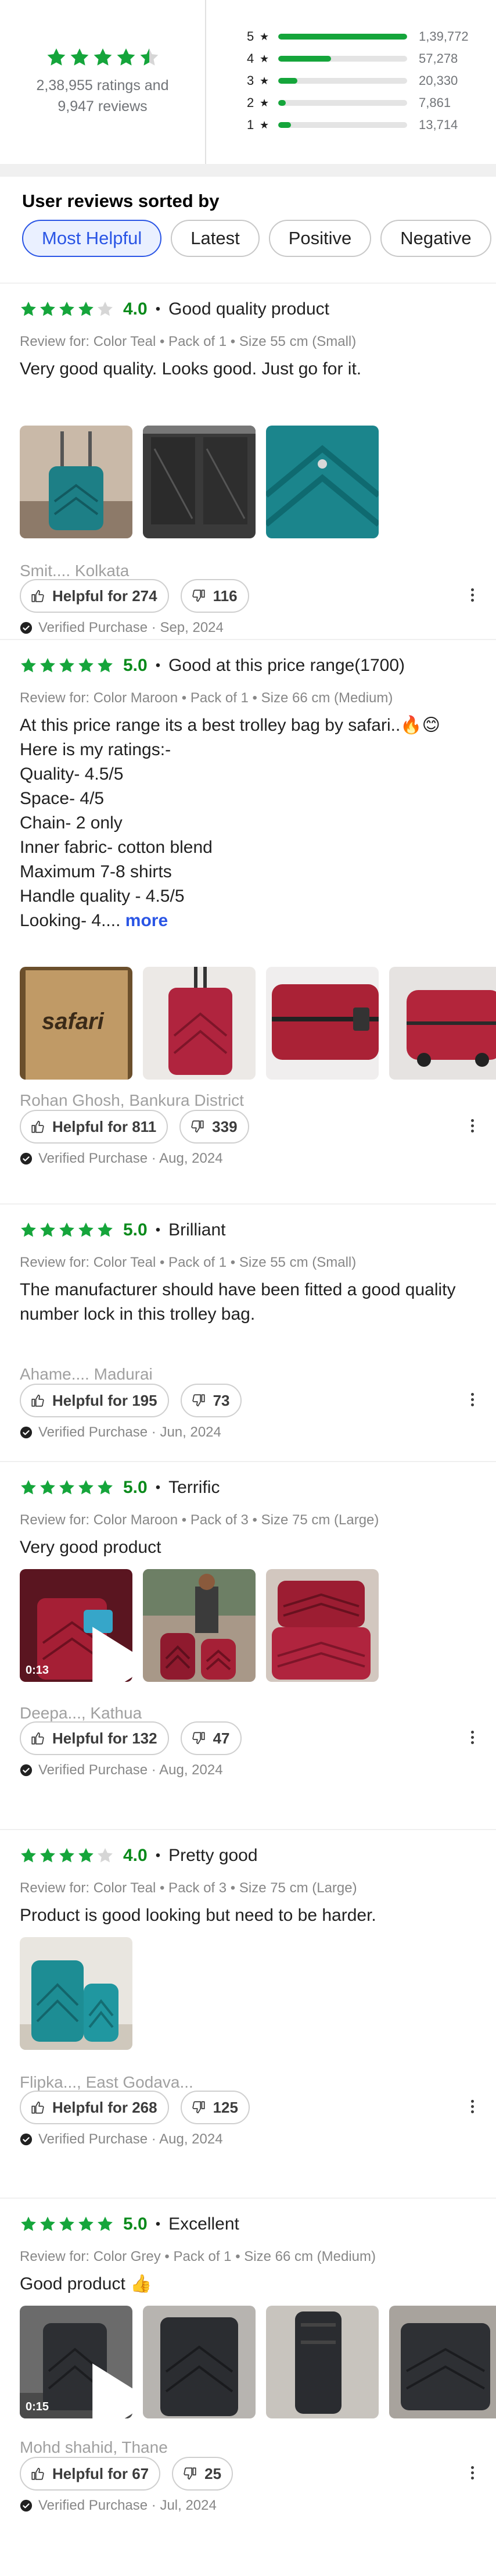 Image resolution: width=496 pixels, height=2576 pixels. What do you see at coordinates (104, 596) in the screenshot?
I see `helpful-count: Helpful for 274` at bounding box center [104, 596].